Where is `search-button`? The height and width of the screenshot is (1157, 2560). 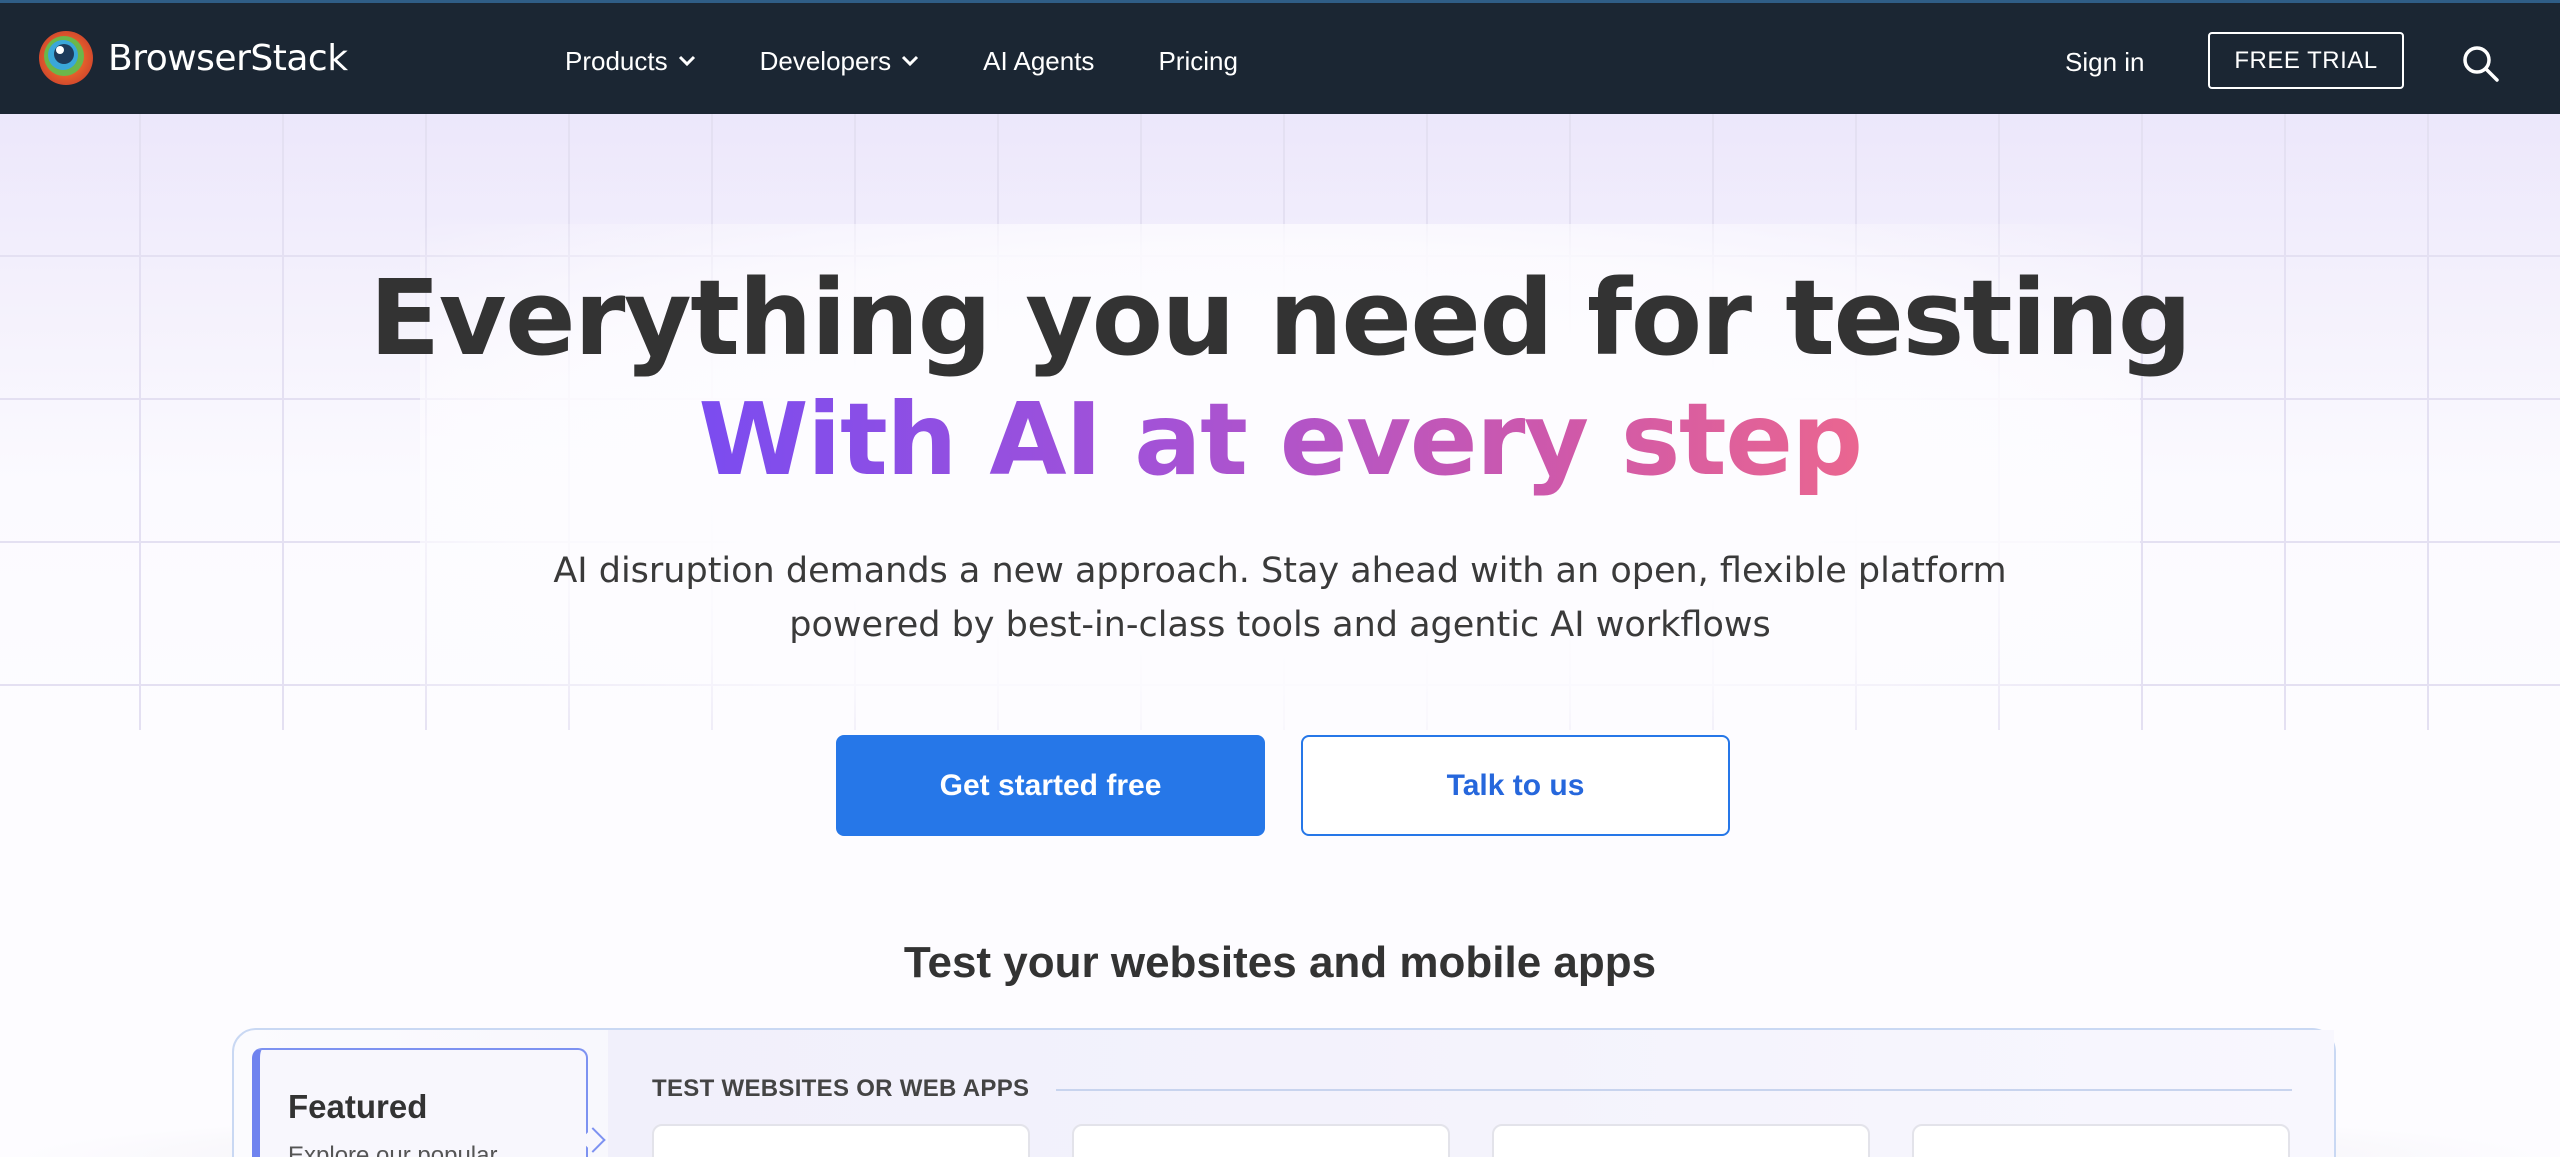 search-button is located at coordinates (2481, 64).